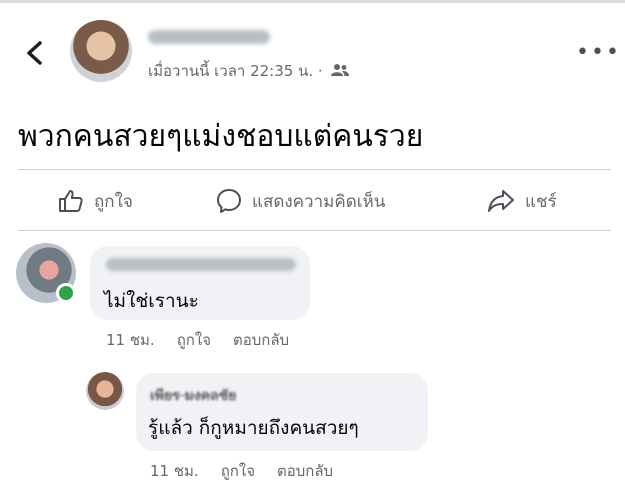 Image resolution: width=625 pixels, height=490 pixels. Describe the element at coordinates (230, 71) in the screenshot. I see `post-timestamp: เมื่อวานนี้ เวลา 22:35 น.` at that location.